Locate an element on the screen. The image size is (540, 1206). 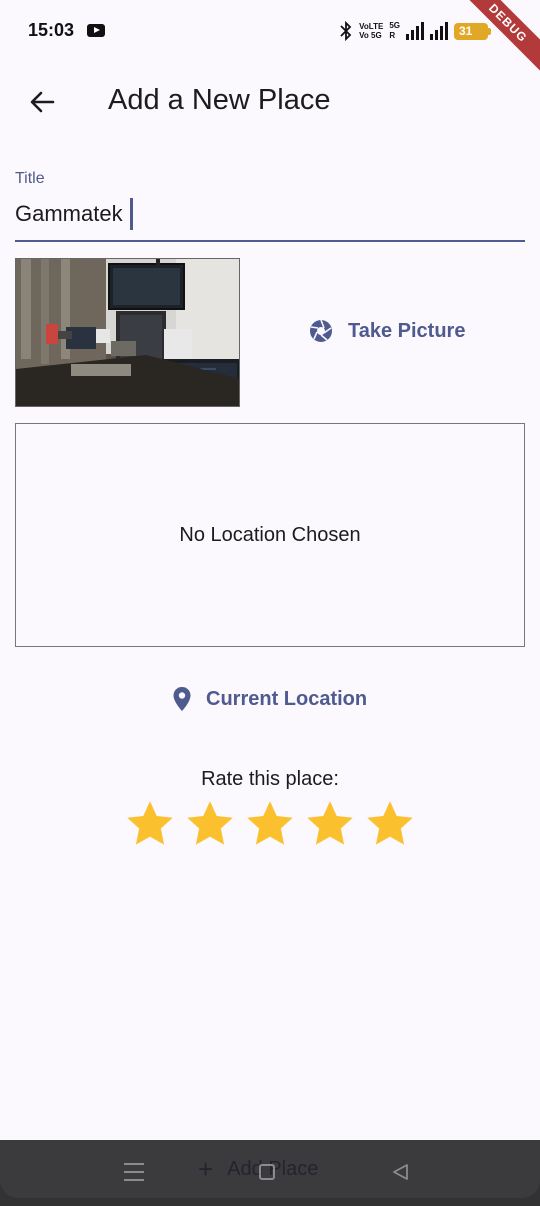
title-input-label: Title is located at coordinates (30, 178).